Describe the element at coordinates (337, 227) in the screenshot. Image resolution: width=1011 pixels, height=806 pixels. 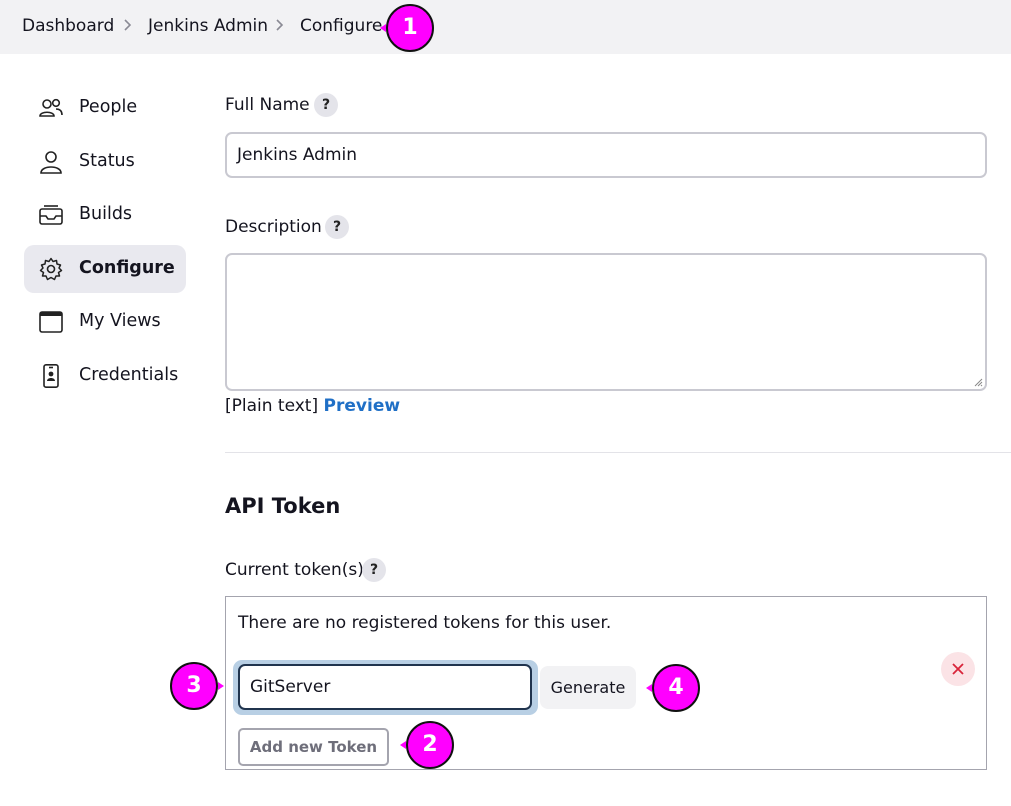
I see `description-help-button: ?` at that location.